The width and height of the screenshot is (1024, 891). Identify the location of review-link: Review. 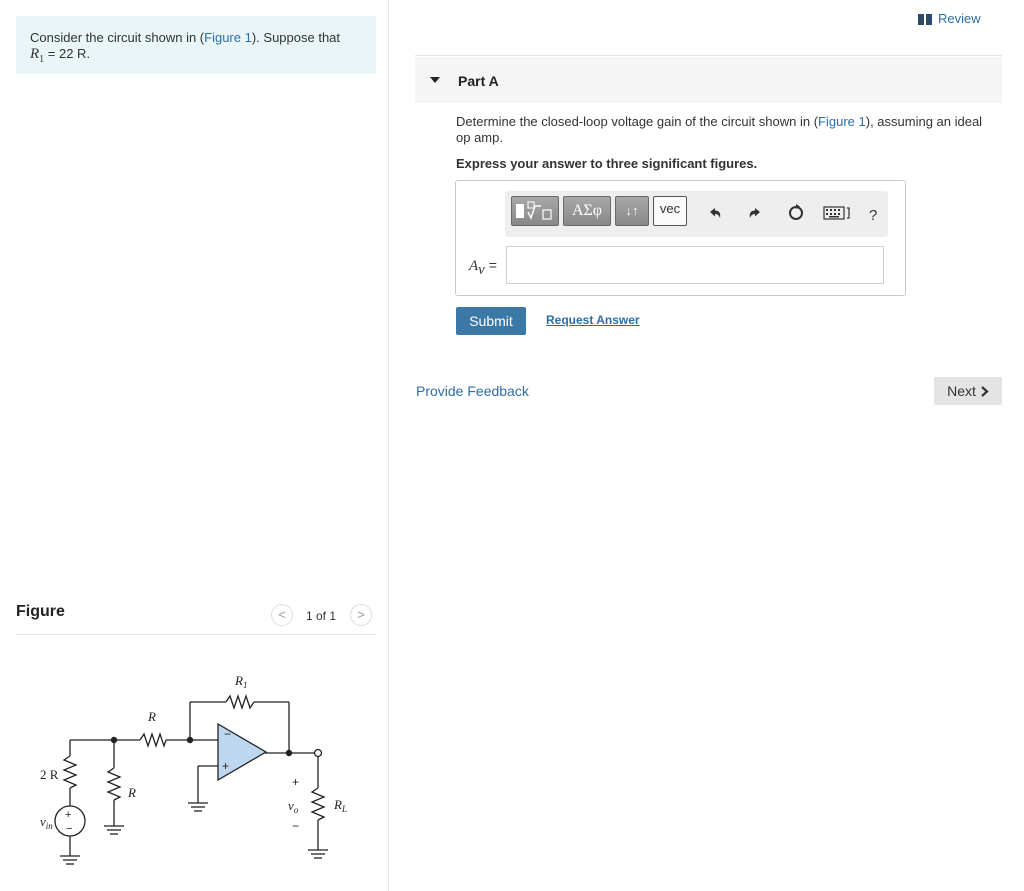
(949, 18).